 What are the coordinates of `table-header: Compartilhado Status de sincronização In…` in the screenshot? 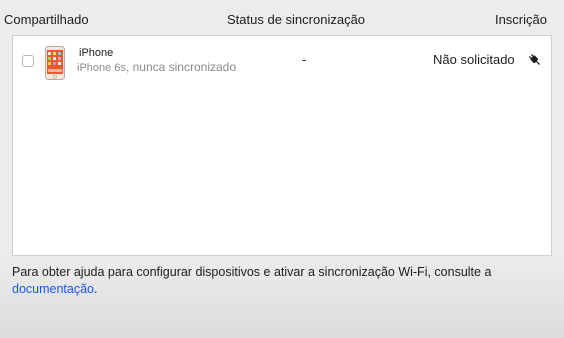 It's located at (282, 18).